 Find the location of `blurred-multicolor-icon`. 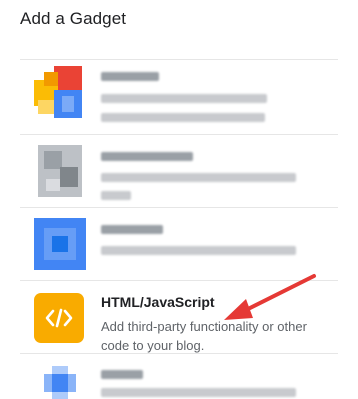

blurred-multicolor-icon is located at coordinates (60, 92).